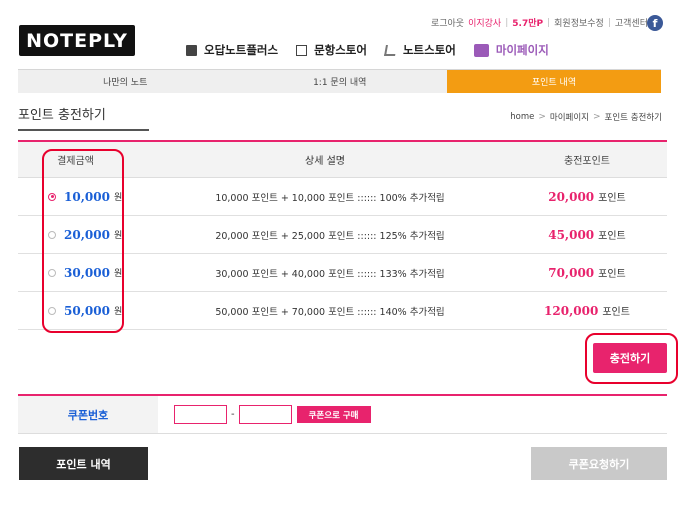 This screenshot has width=694, height=509. What do you see at coordinates (376, 50) in the screenshot?
I see `main-nav: 오답노트플러스 문항스토어 노트스토어 마이페이지` at bounding box center [376, 50].